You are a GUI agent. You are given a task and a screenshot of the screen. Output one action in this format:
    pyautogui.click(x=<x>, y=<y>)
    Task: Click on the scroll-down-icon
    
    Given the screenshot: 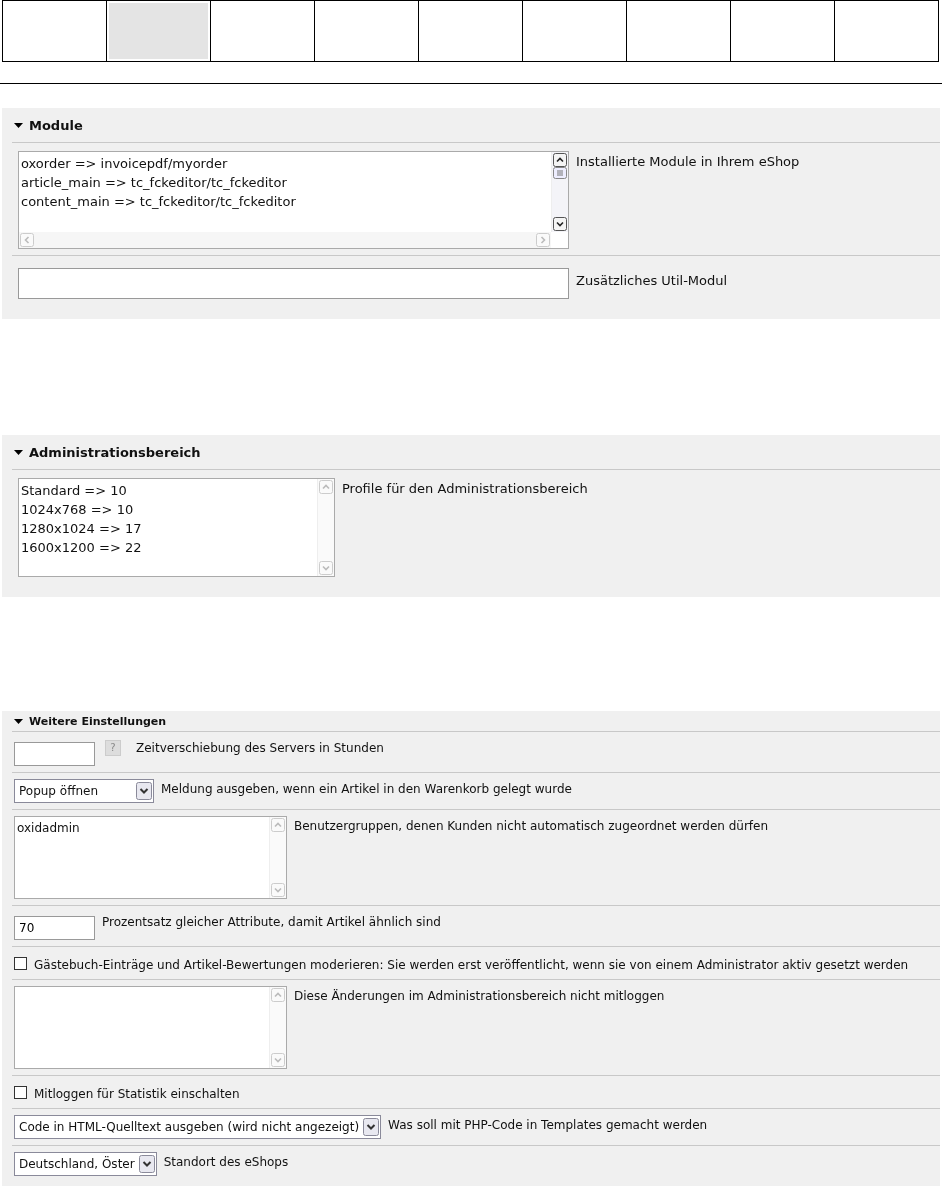 What is the action you would take?
    pyautogui.click(x=560, y=224)
    